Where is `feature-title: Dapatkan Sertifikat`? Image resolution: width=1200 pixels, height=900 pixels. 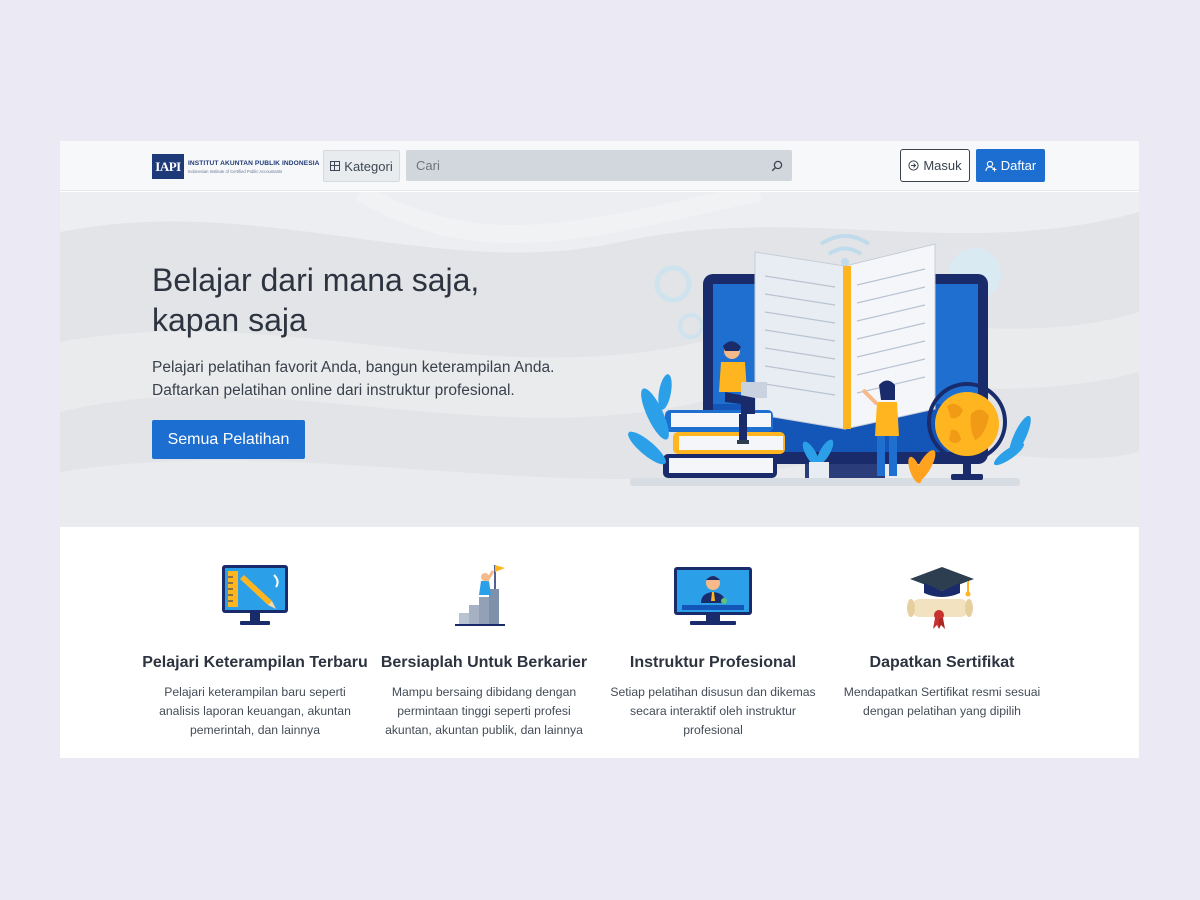 feature-title: Dapatkan Sertifikat is located at coordinates (942, 662).